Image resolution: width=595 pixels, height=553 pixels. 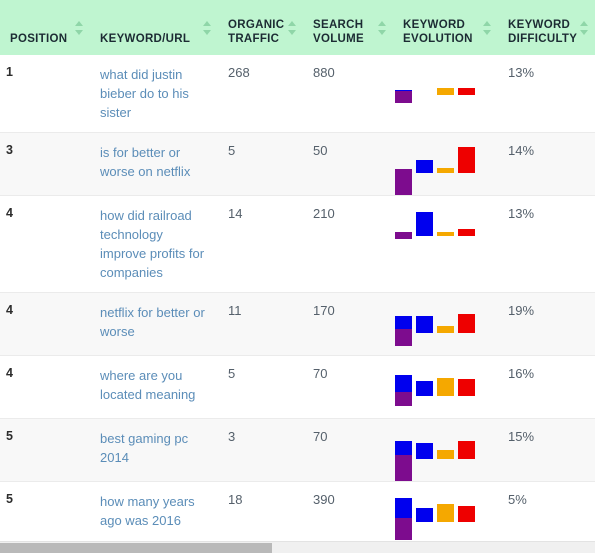 What do you see at coordinates (297, 450) in the screenshot?
I see `table-row: 5 best gaming pc 2014 3 70 15%` at bounding box center [297, 450].